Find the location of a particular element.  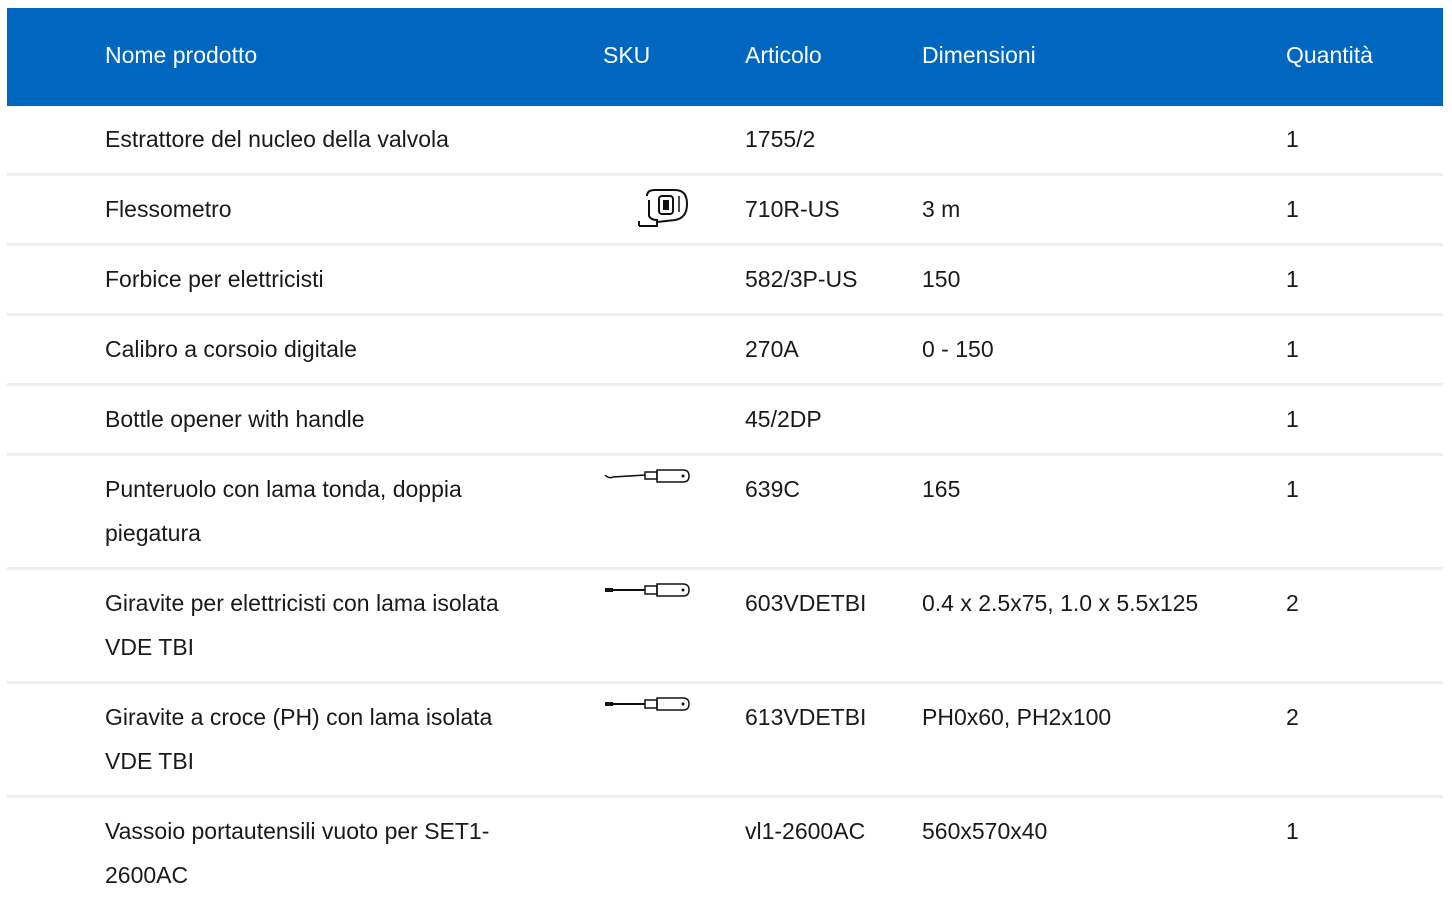

header-quantity: Quantità is located at coordinates (1329, 55).